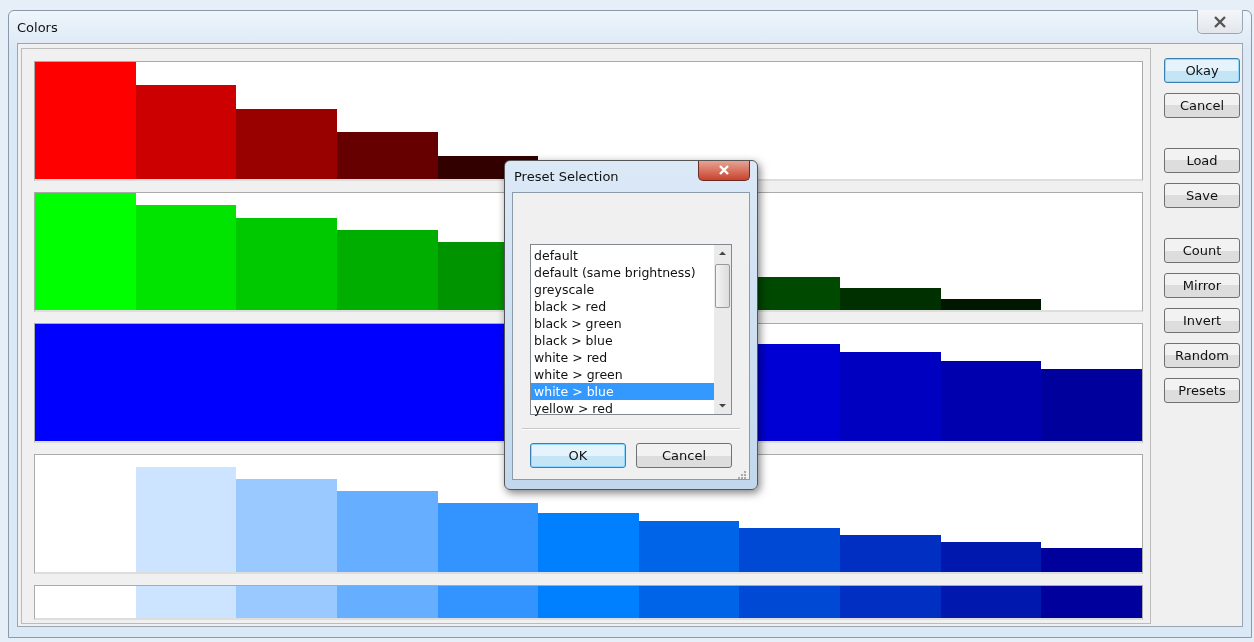 This screenshot has width=1254, height=642. Describe the element at coordinates (622, 374) in the screenshot. I see `preset-item: white > green` at that location.